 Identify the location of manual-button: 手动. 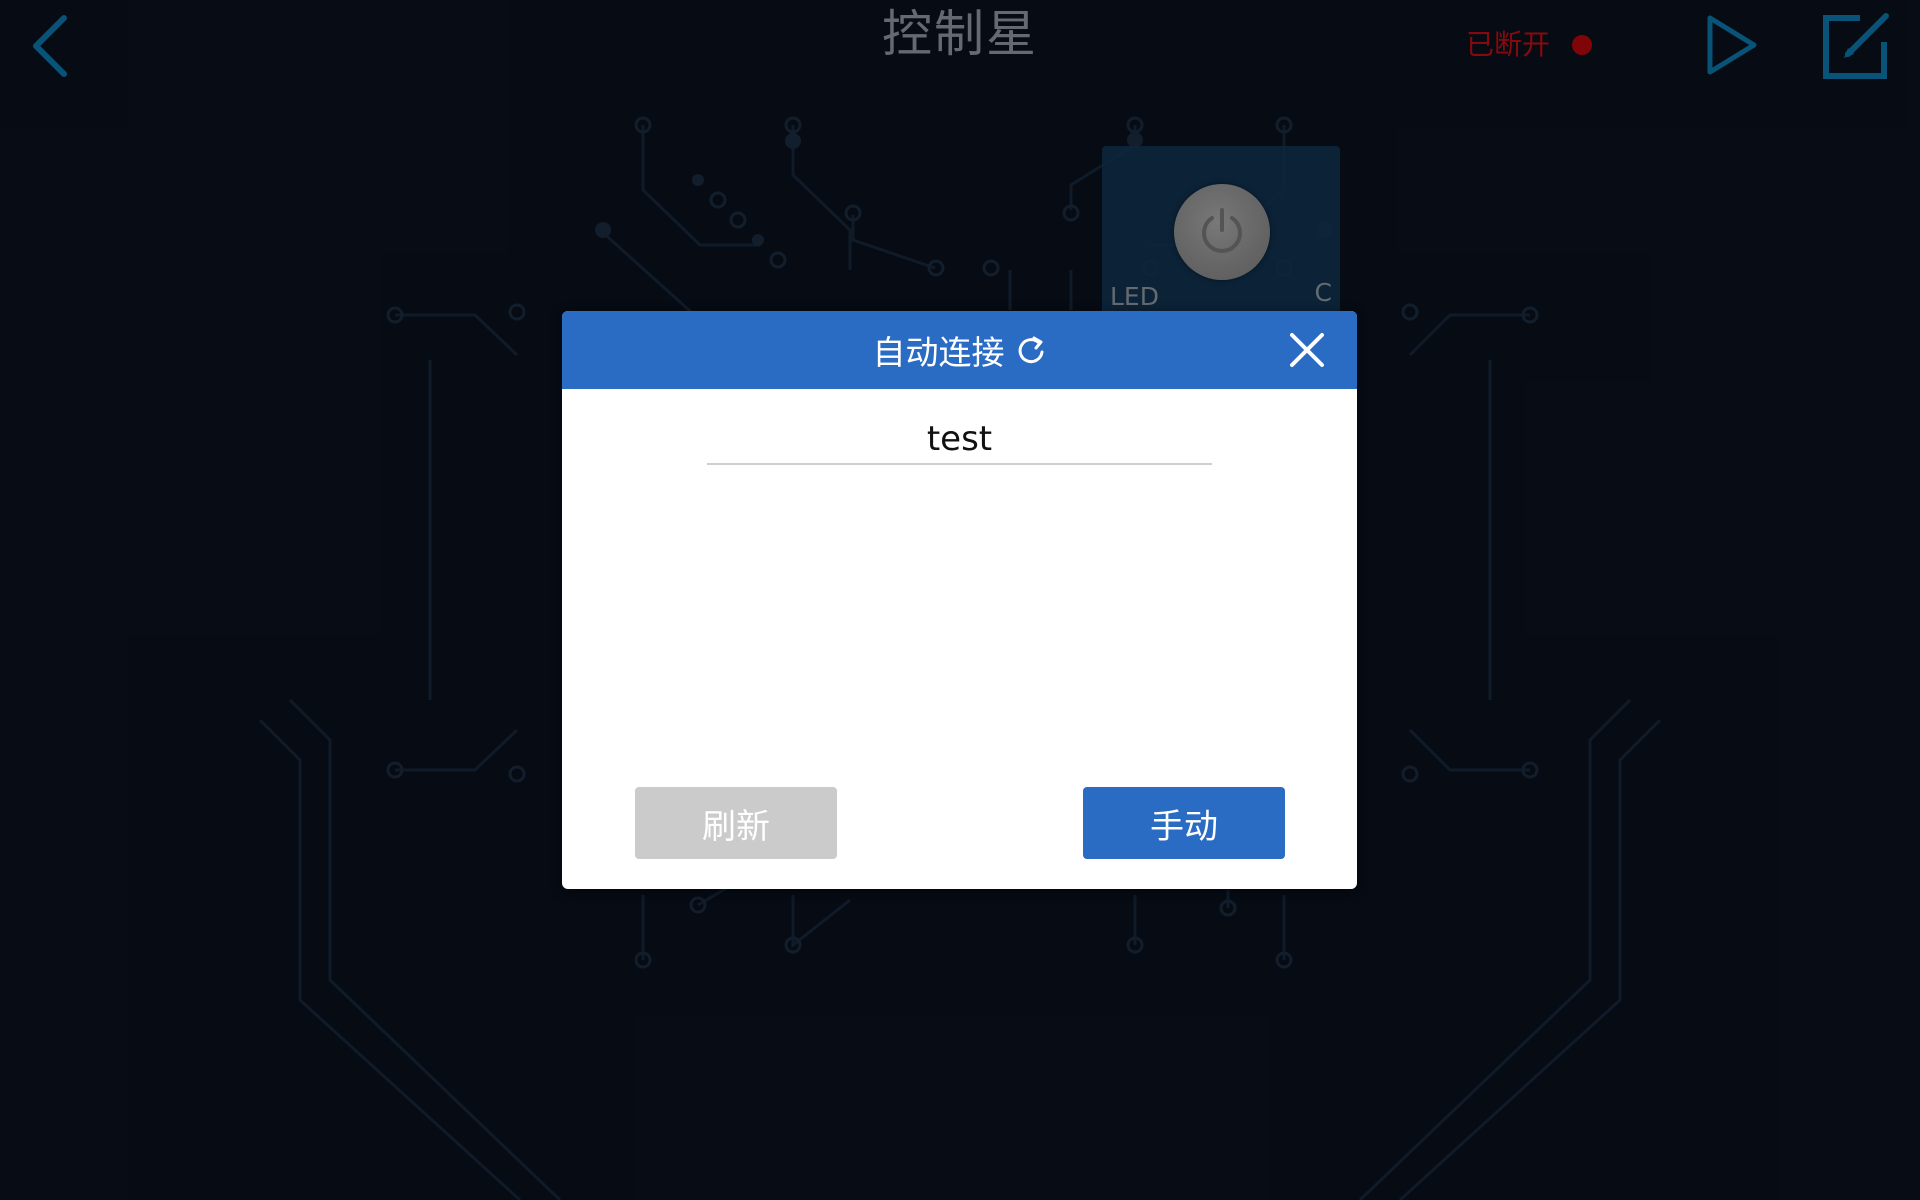
(1184, 823).